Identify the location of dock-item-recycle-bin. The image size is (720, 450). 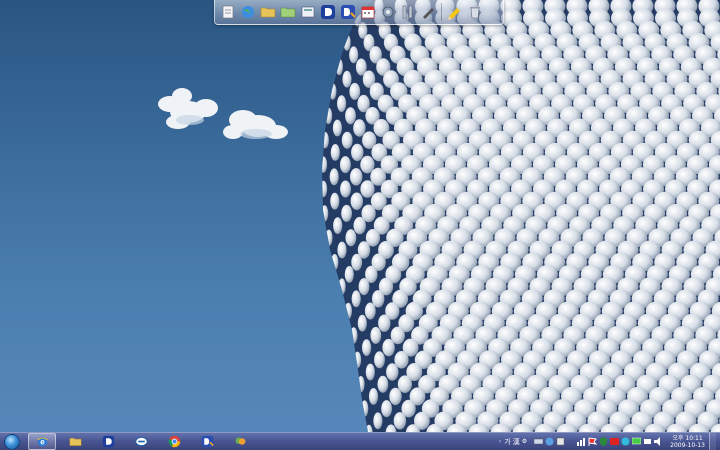
(475, 12).